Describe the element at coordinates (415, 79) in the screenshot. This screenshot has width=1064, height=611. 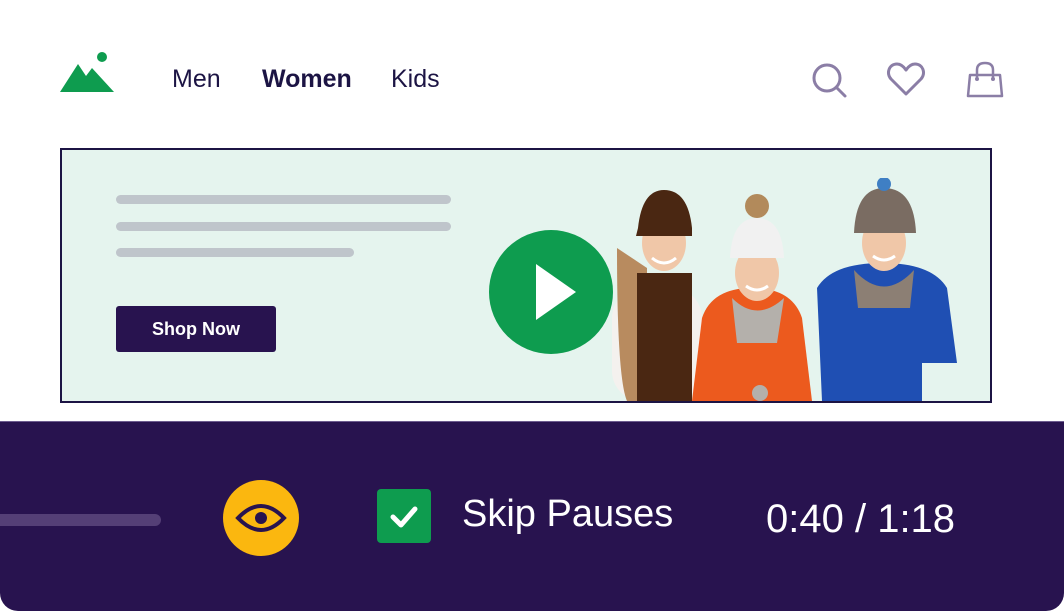
I see `nav-kids: Kids` at that location.